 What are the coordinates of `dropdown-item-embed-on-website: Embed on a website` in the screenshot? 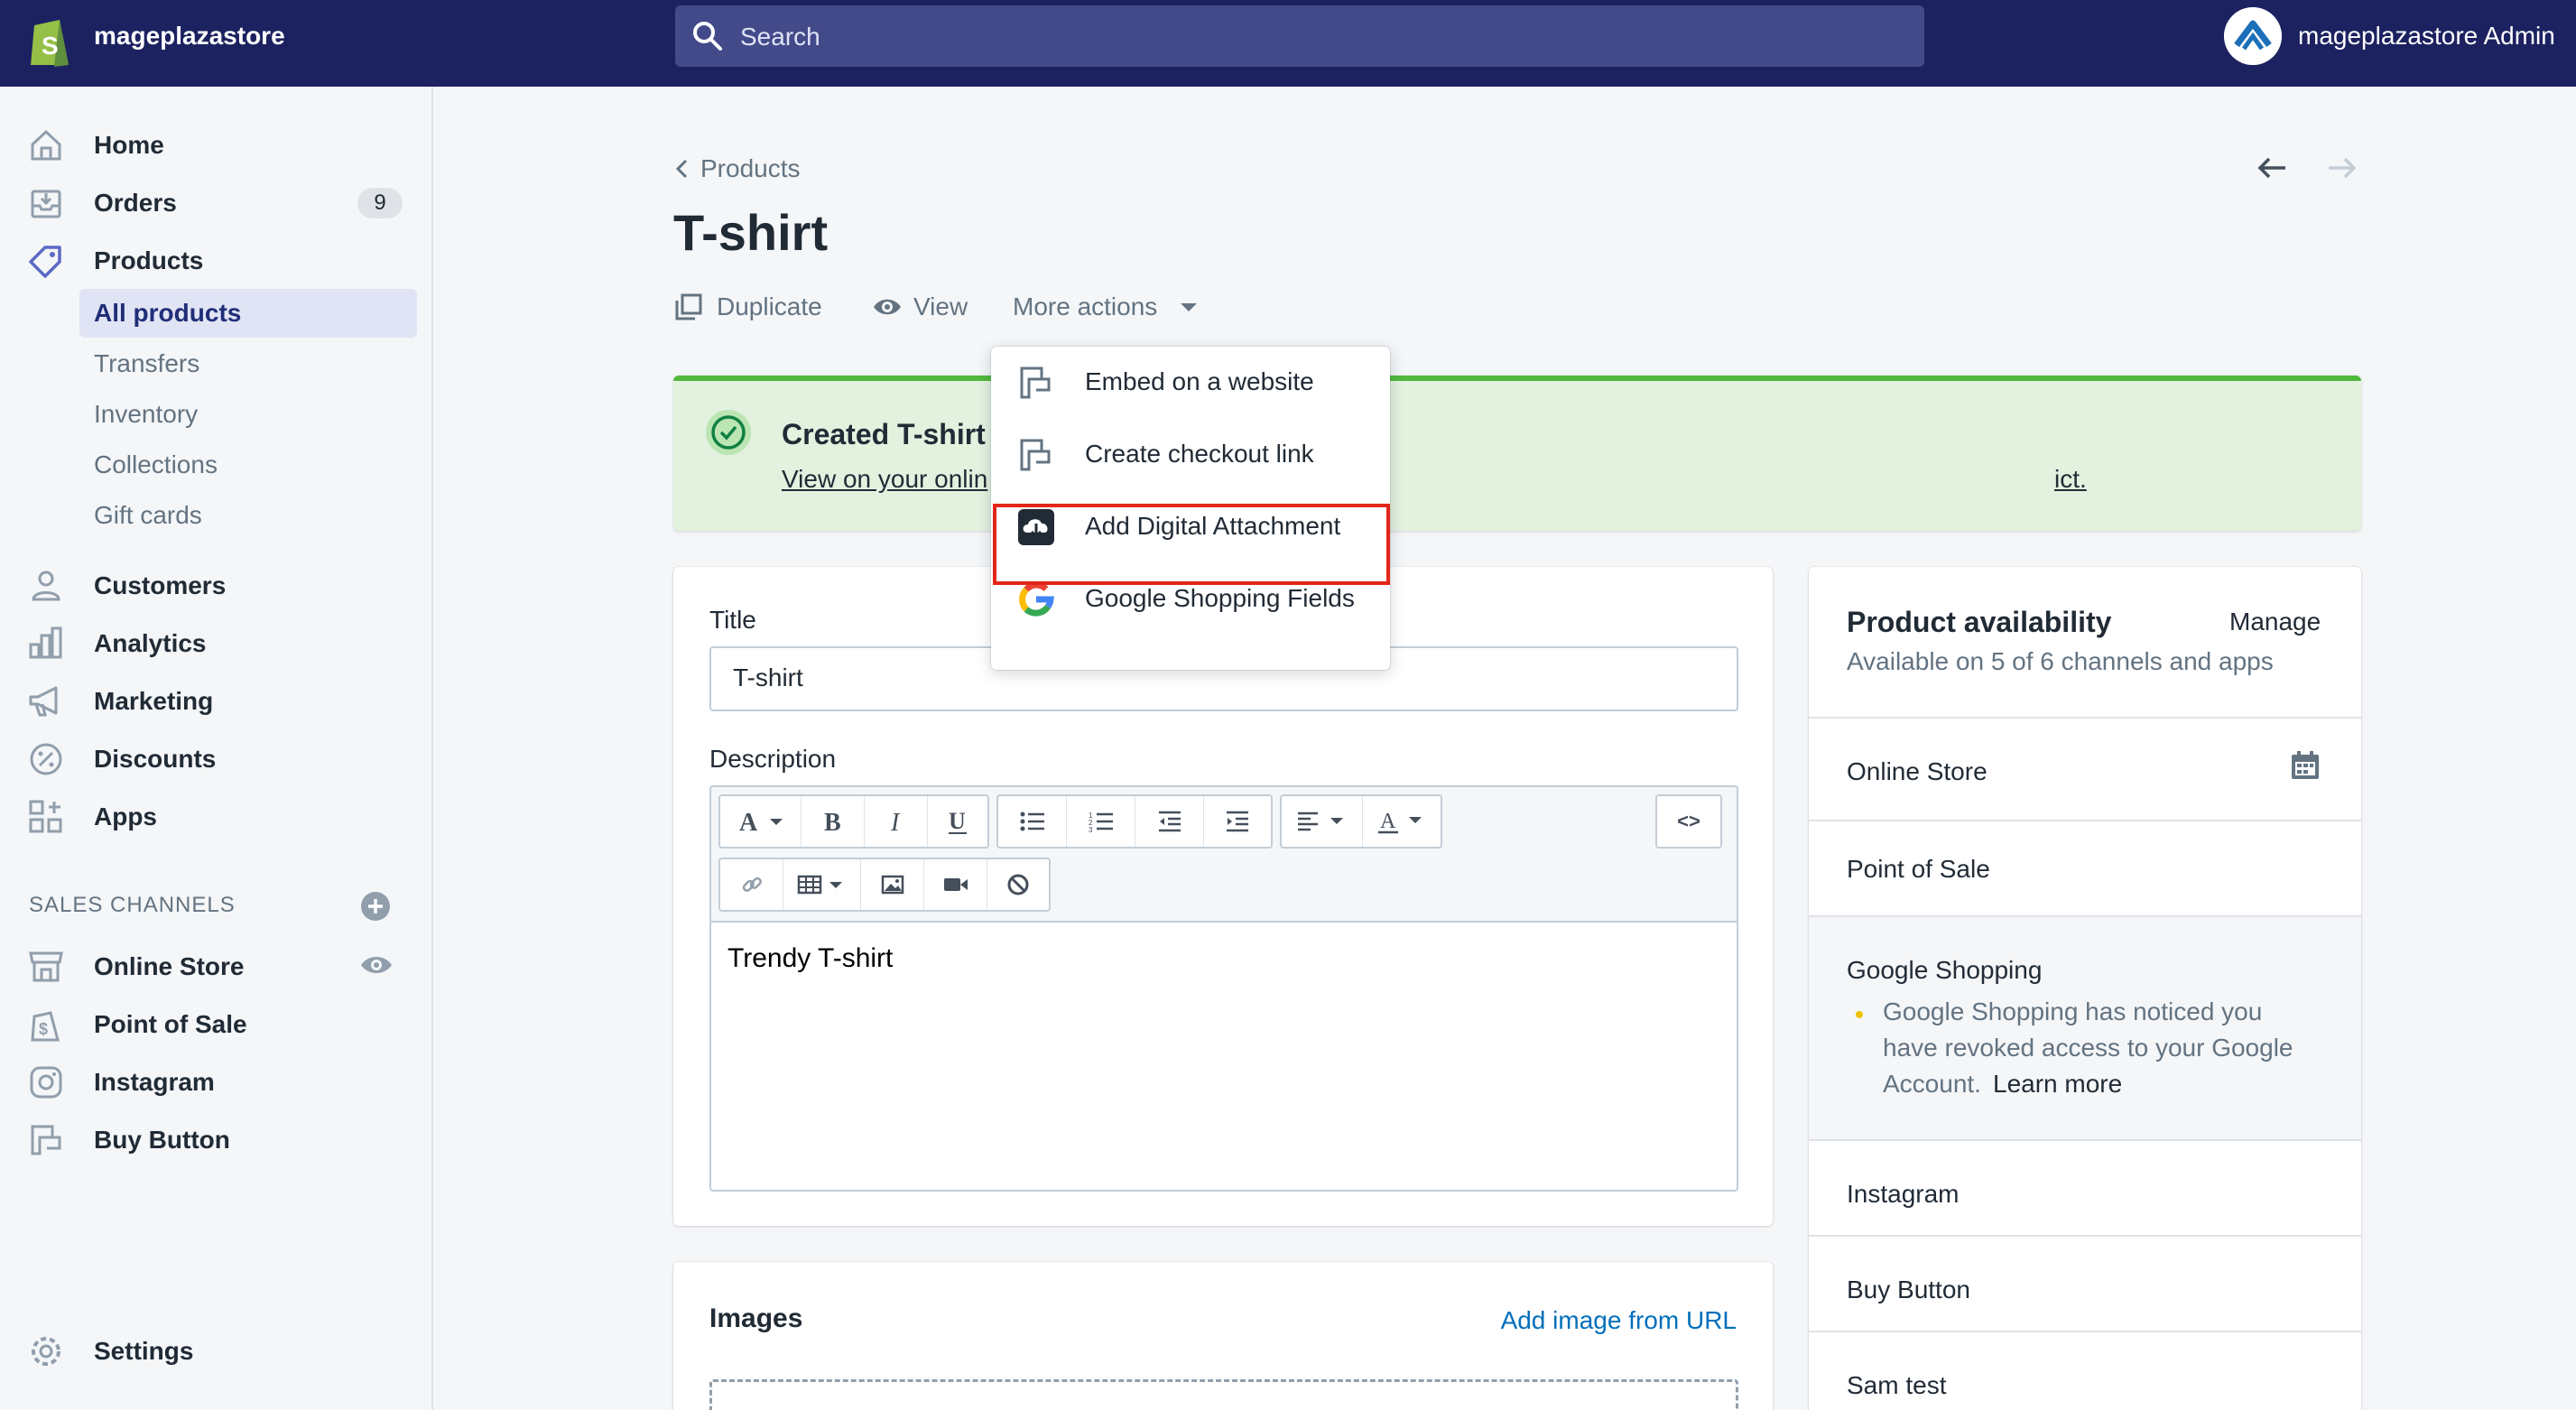 It's located at (1190, 383).